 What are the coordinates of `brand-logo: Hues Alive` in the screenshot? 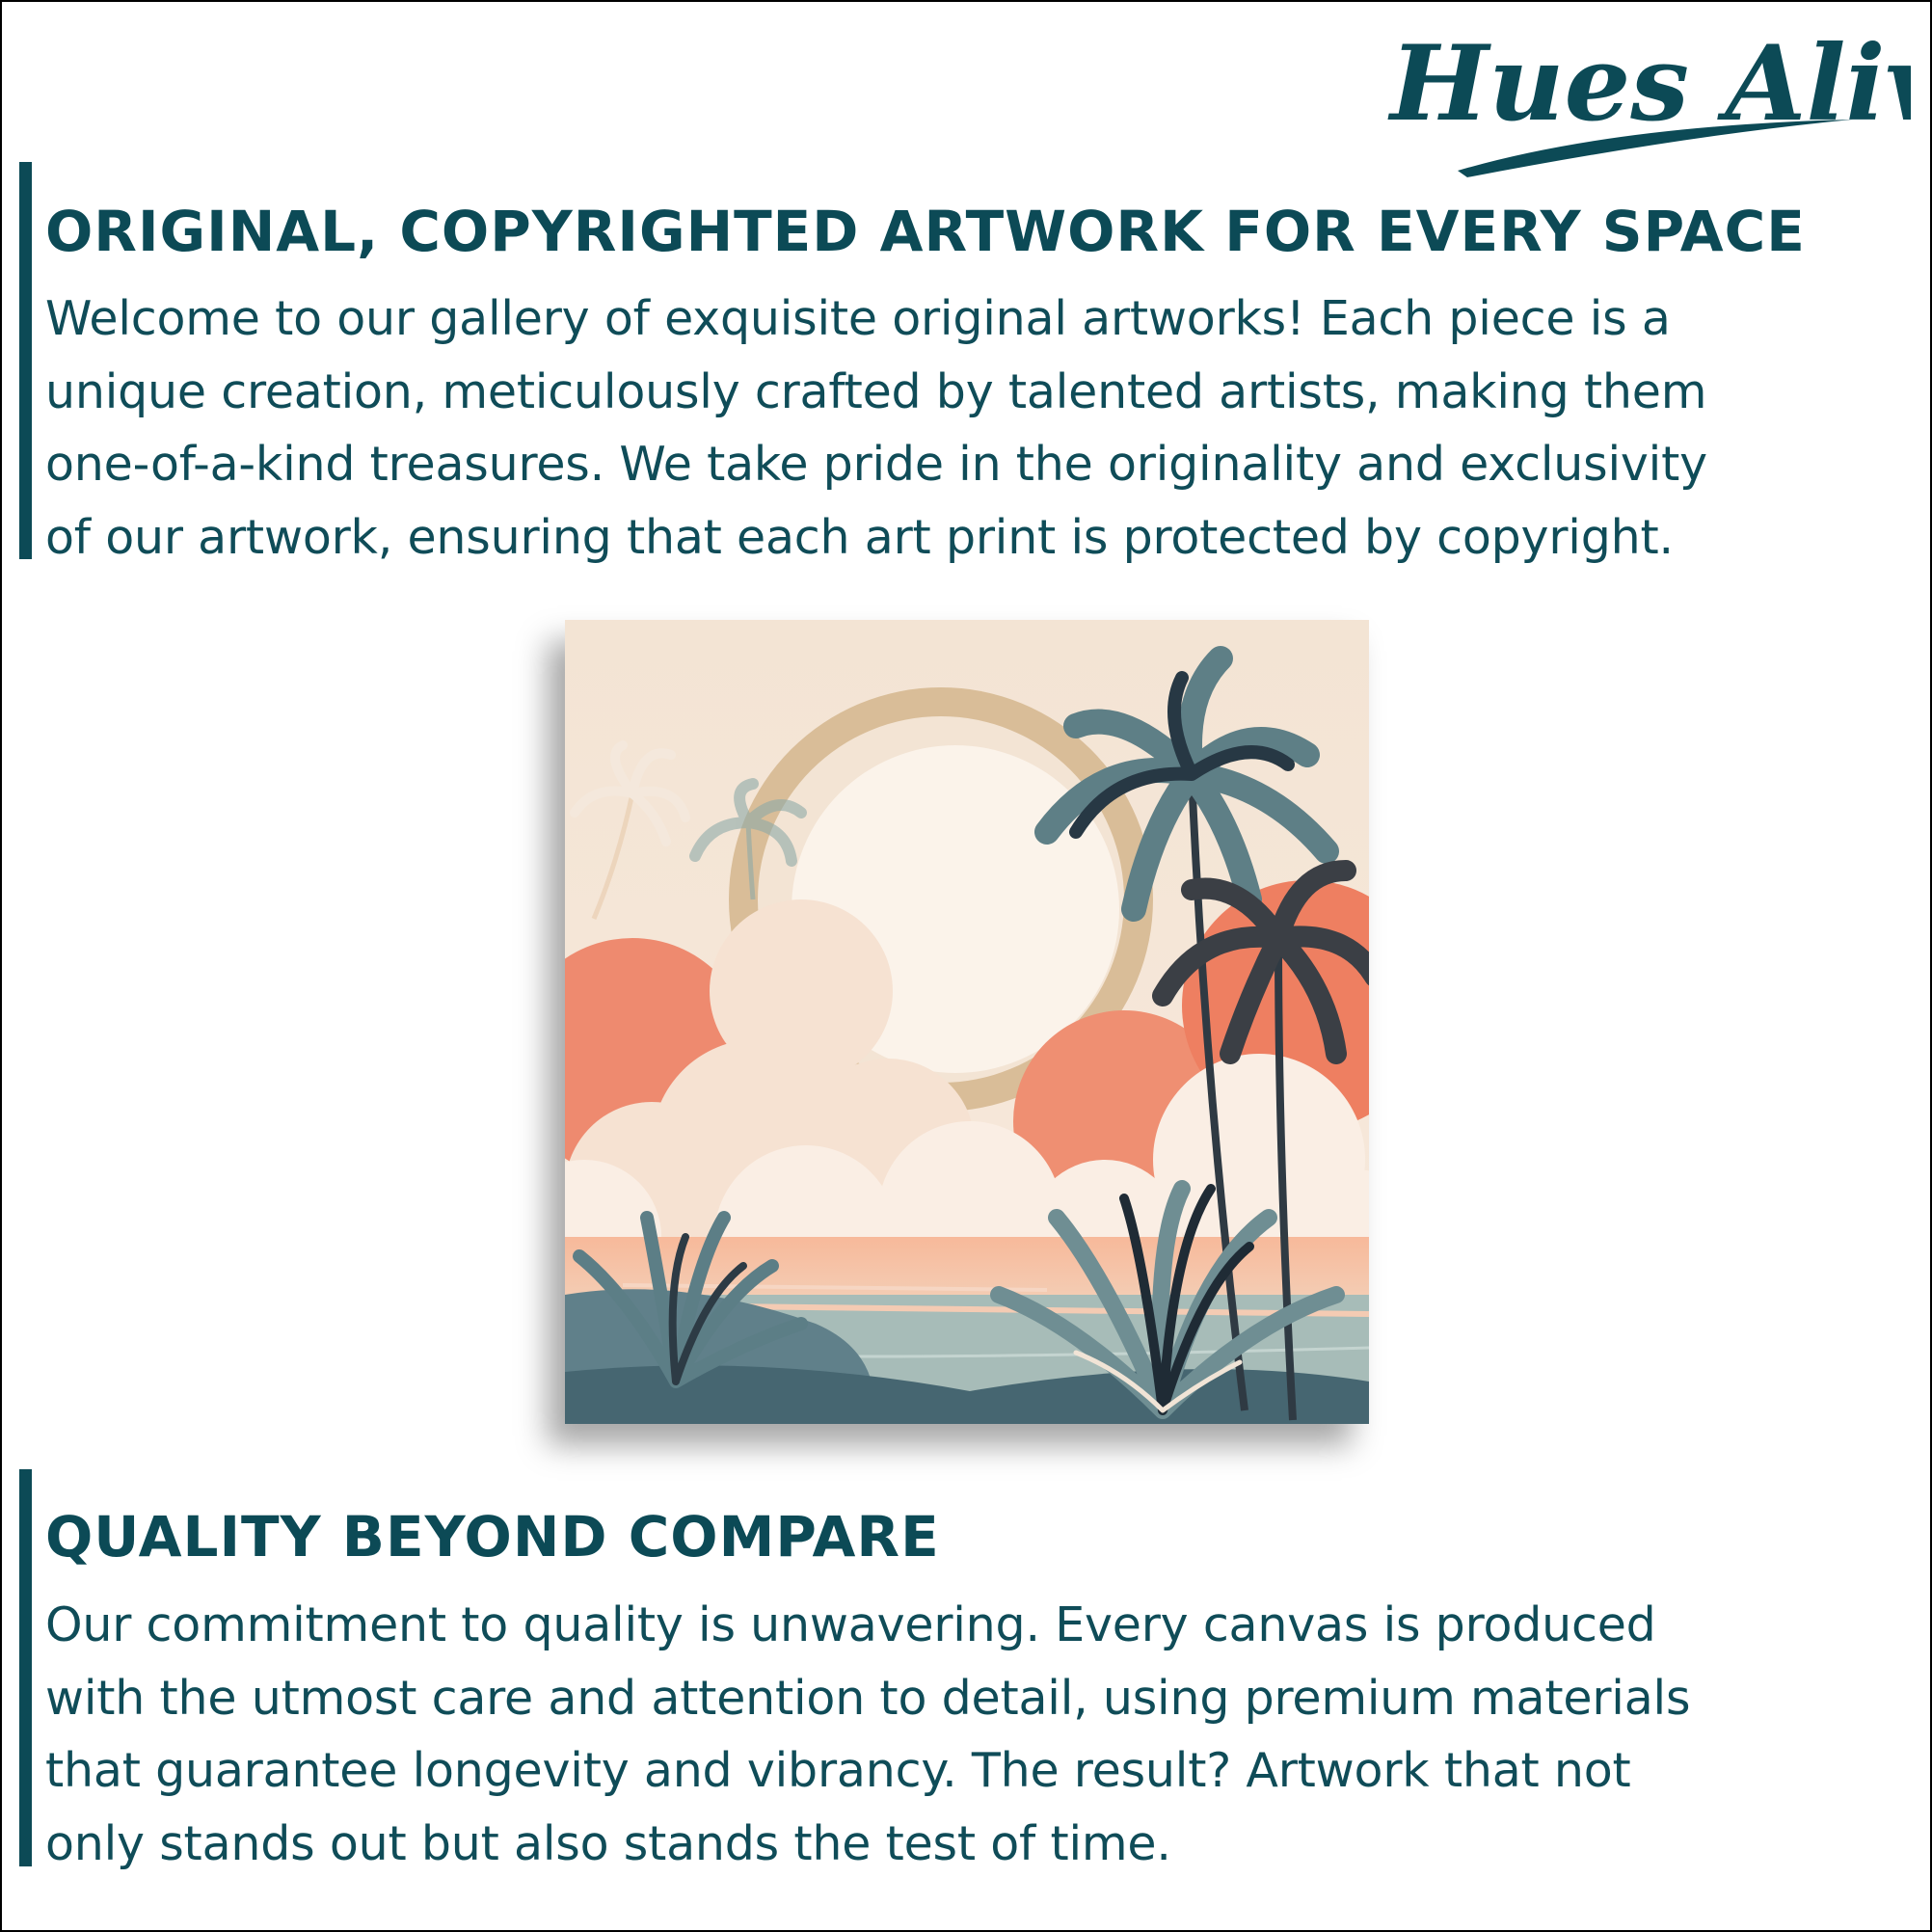 It's located at (1651, 99).